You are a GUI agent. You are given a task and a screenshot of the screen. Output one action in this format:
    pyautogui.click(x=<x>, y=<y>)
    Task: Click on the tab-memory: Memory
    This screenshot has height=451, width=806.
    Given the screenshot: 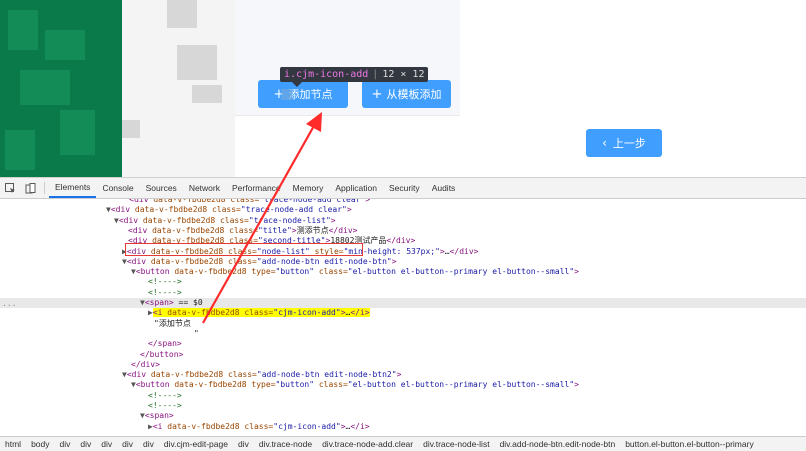 What is the action you would take?
    pyautogui.click(x=308, y=188)
    